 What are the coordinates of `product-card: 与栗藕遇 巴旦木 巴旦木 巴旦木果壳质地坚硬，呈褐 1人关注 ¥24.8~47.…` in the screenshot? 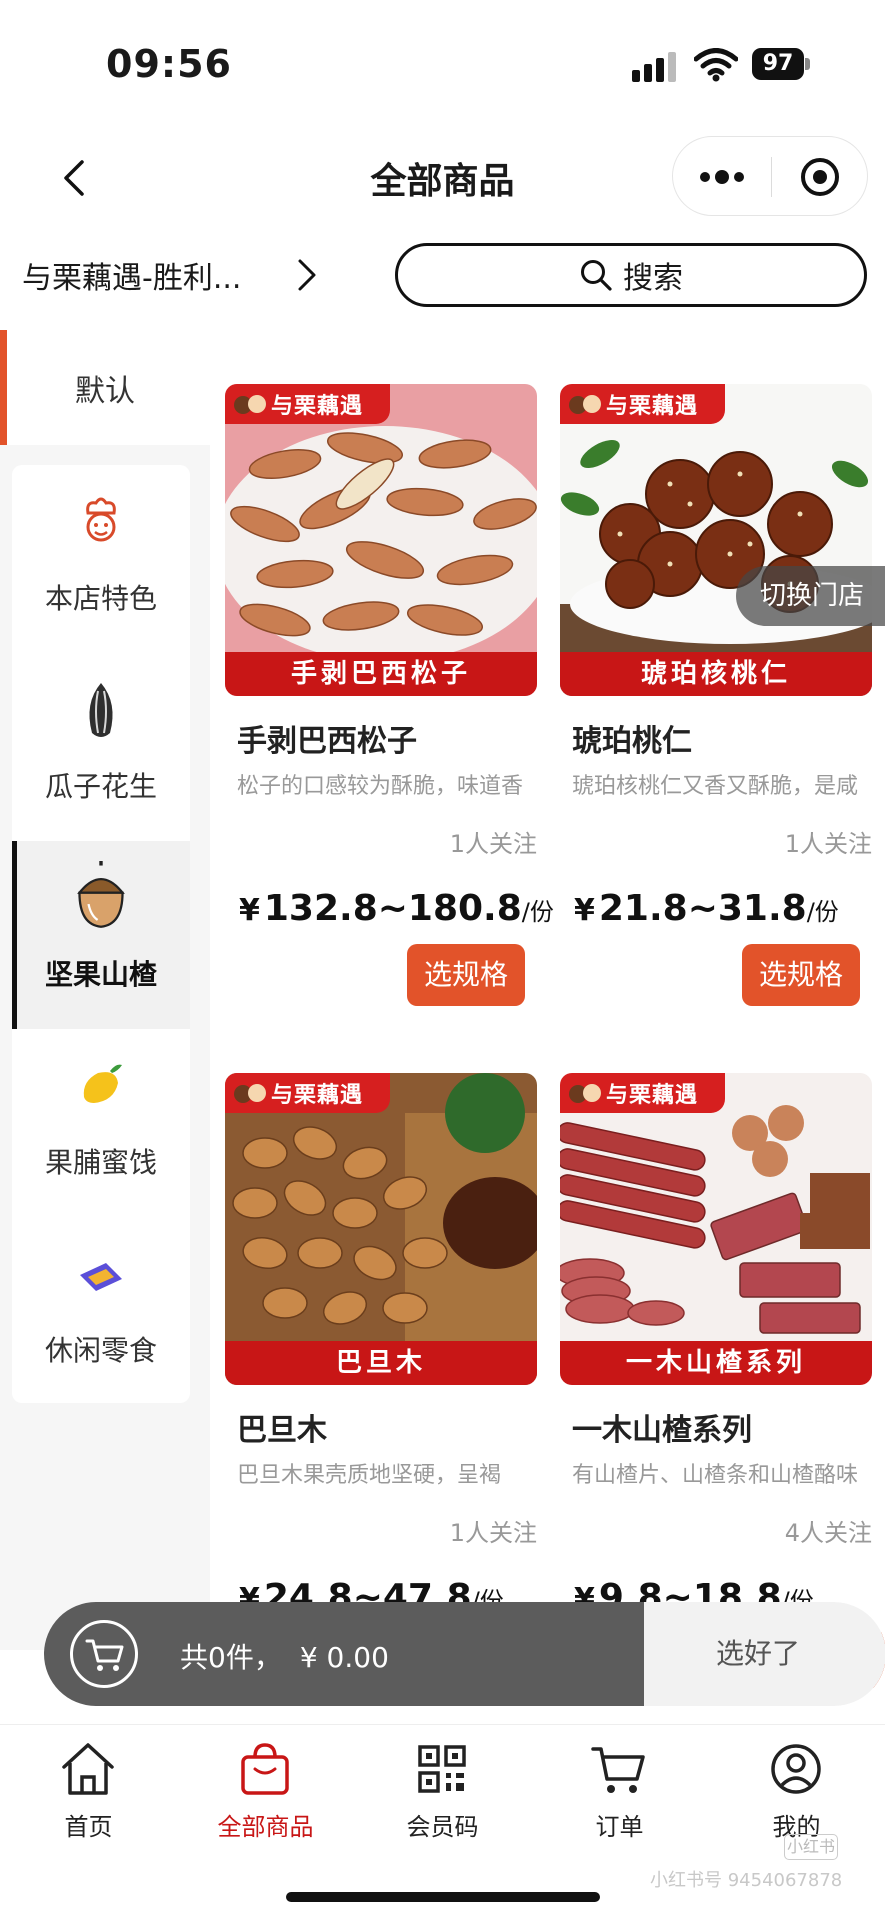 It's located at (381, 1383).